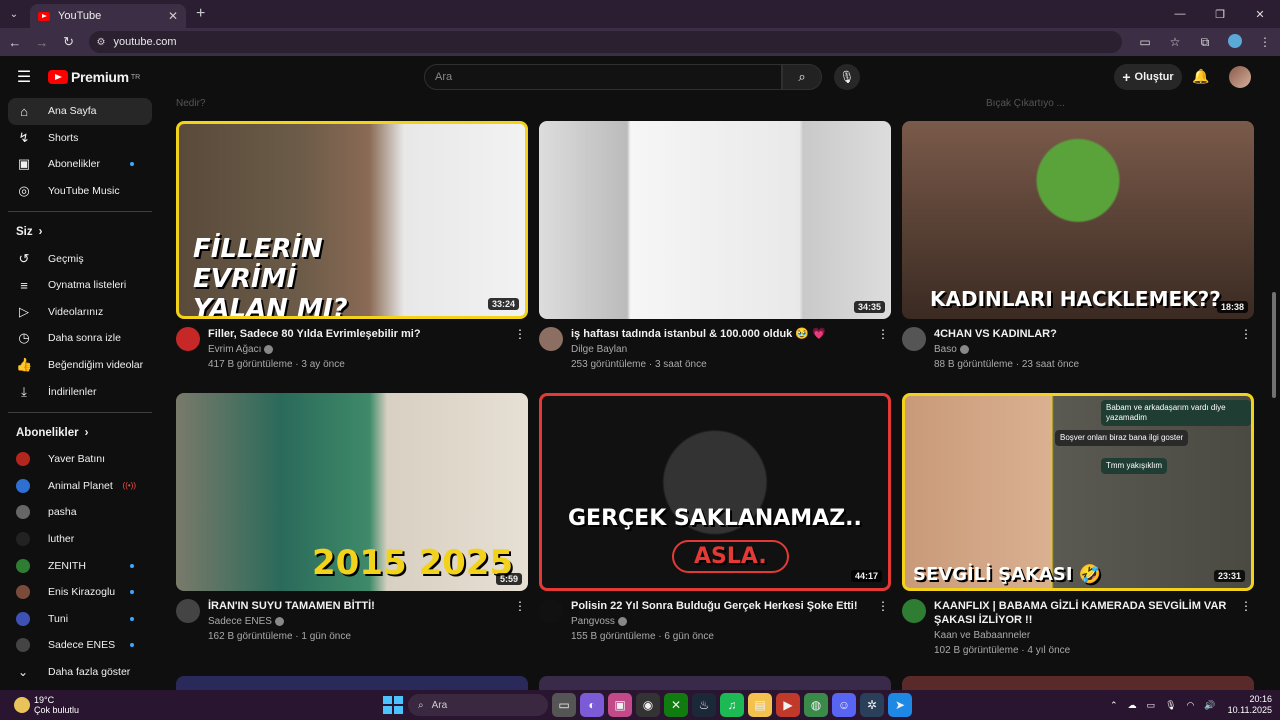 Image resolution: width=1280 pixels, height=720 pixels. I want to click on sidebar-item-history: ↺ Geçmiş, so click(80, 258).